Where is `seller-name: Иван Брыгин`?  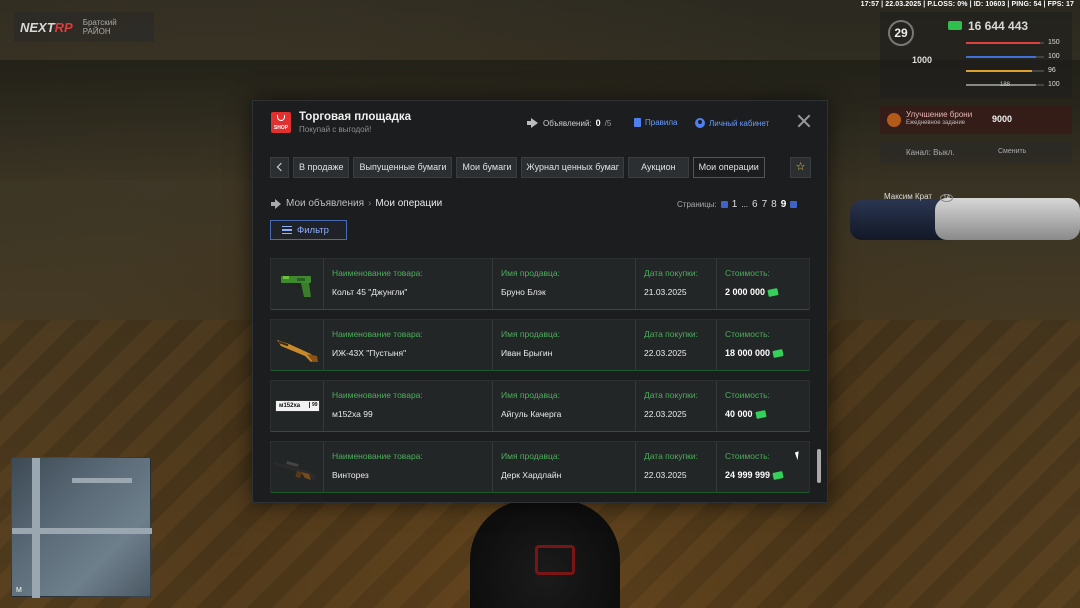 seller-name: Иван Брыгин is located at coordinates (527, 353).